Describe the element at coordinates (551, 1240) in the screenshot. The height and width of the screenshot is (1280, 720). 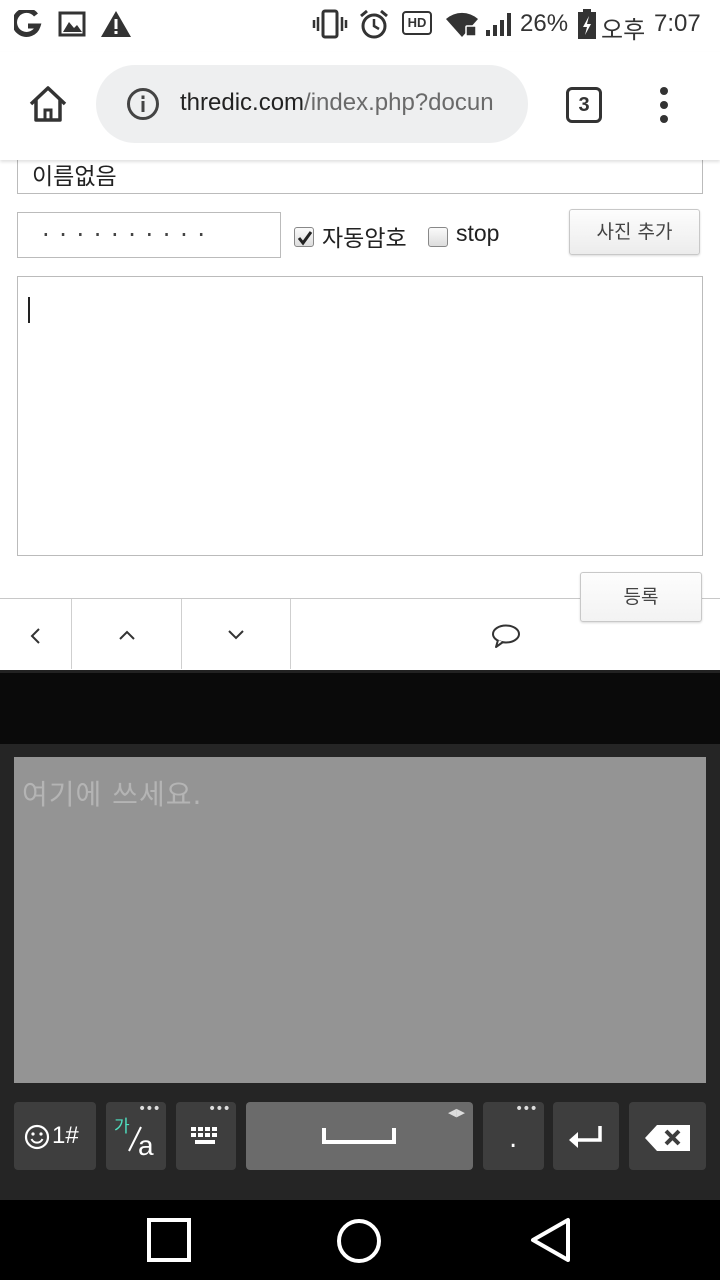
I see `back-triangle-icon` at that location.